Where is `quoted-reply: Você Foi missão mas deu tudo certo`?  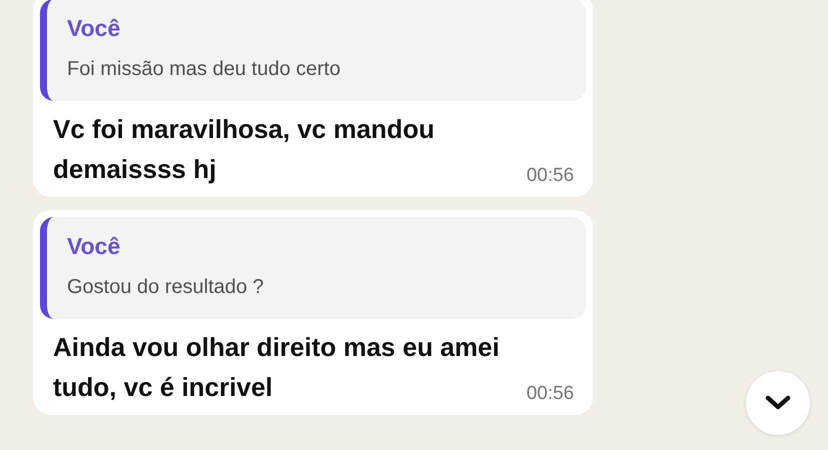 quoted-reply: Você Foi missão mas deu tudo certo is located at coordinates (313, 50).